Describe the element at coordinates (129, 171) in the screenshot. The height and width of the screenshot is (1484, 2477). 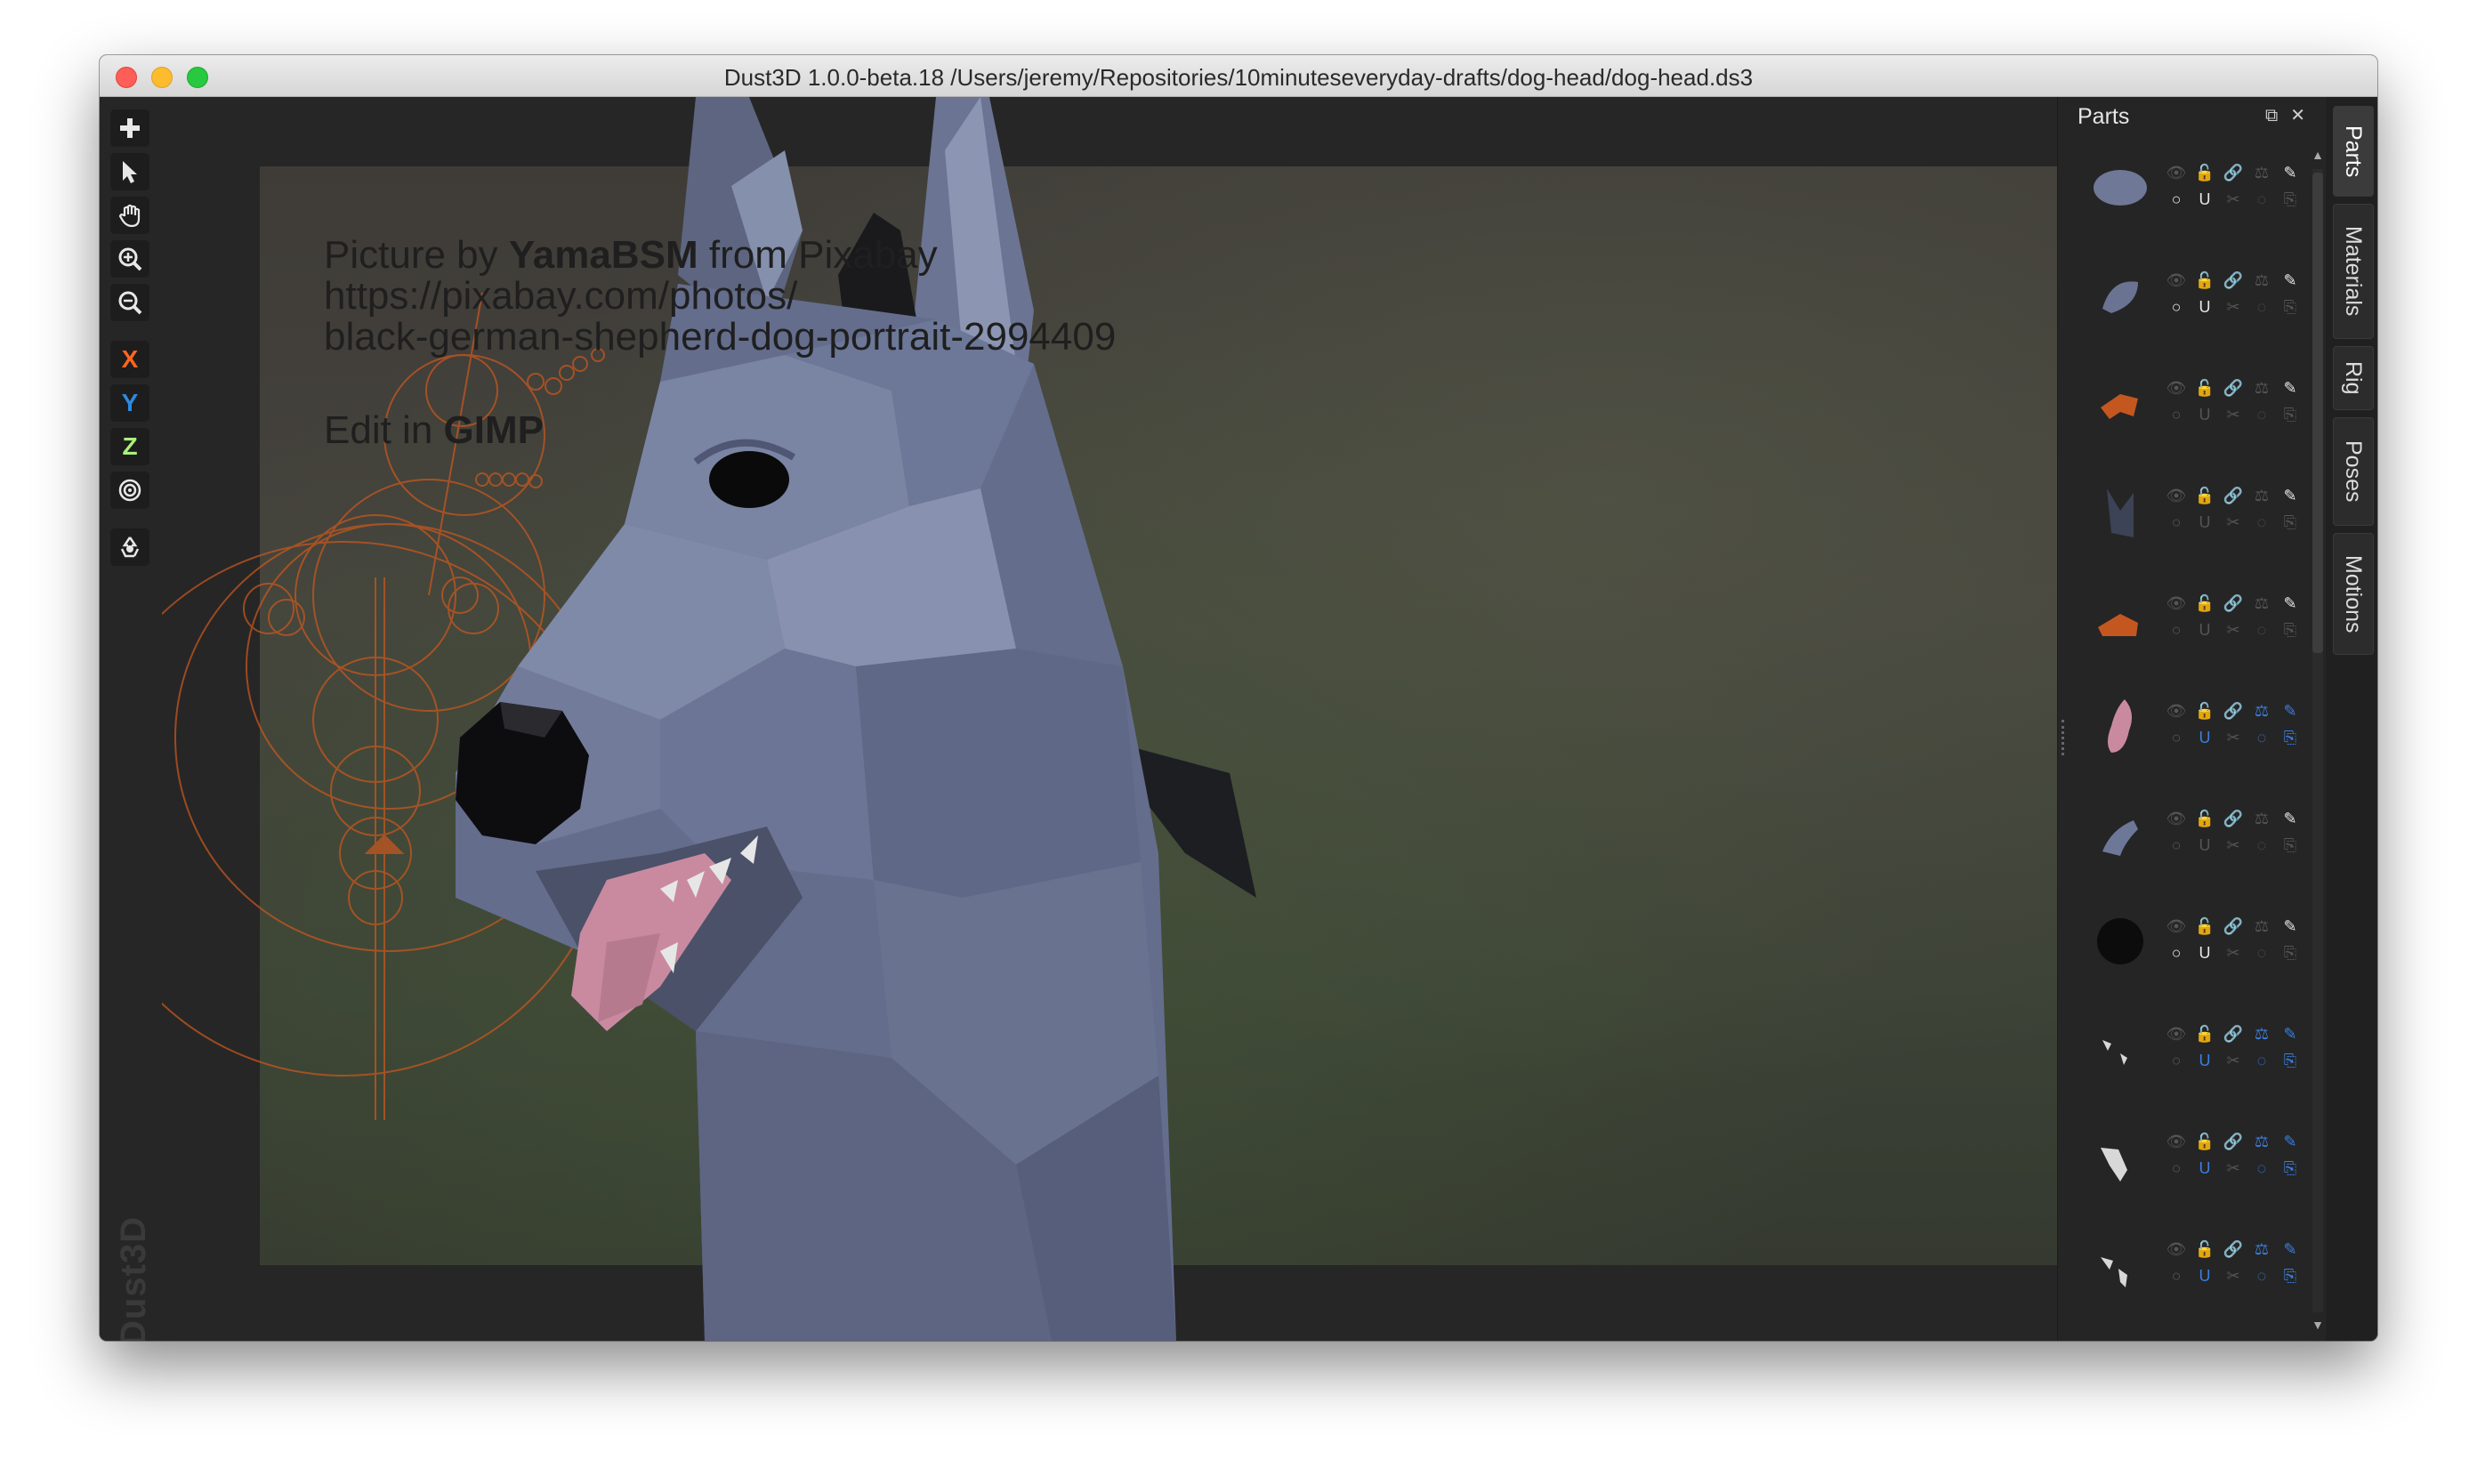
I see `select-button` at that location.